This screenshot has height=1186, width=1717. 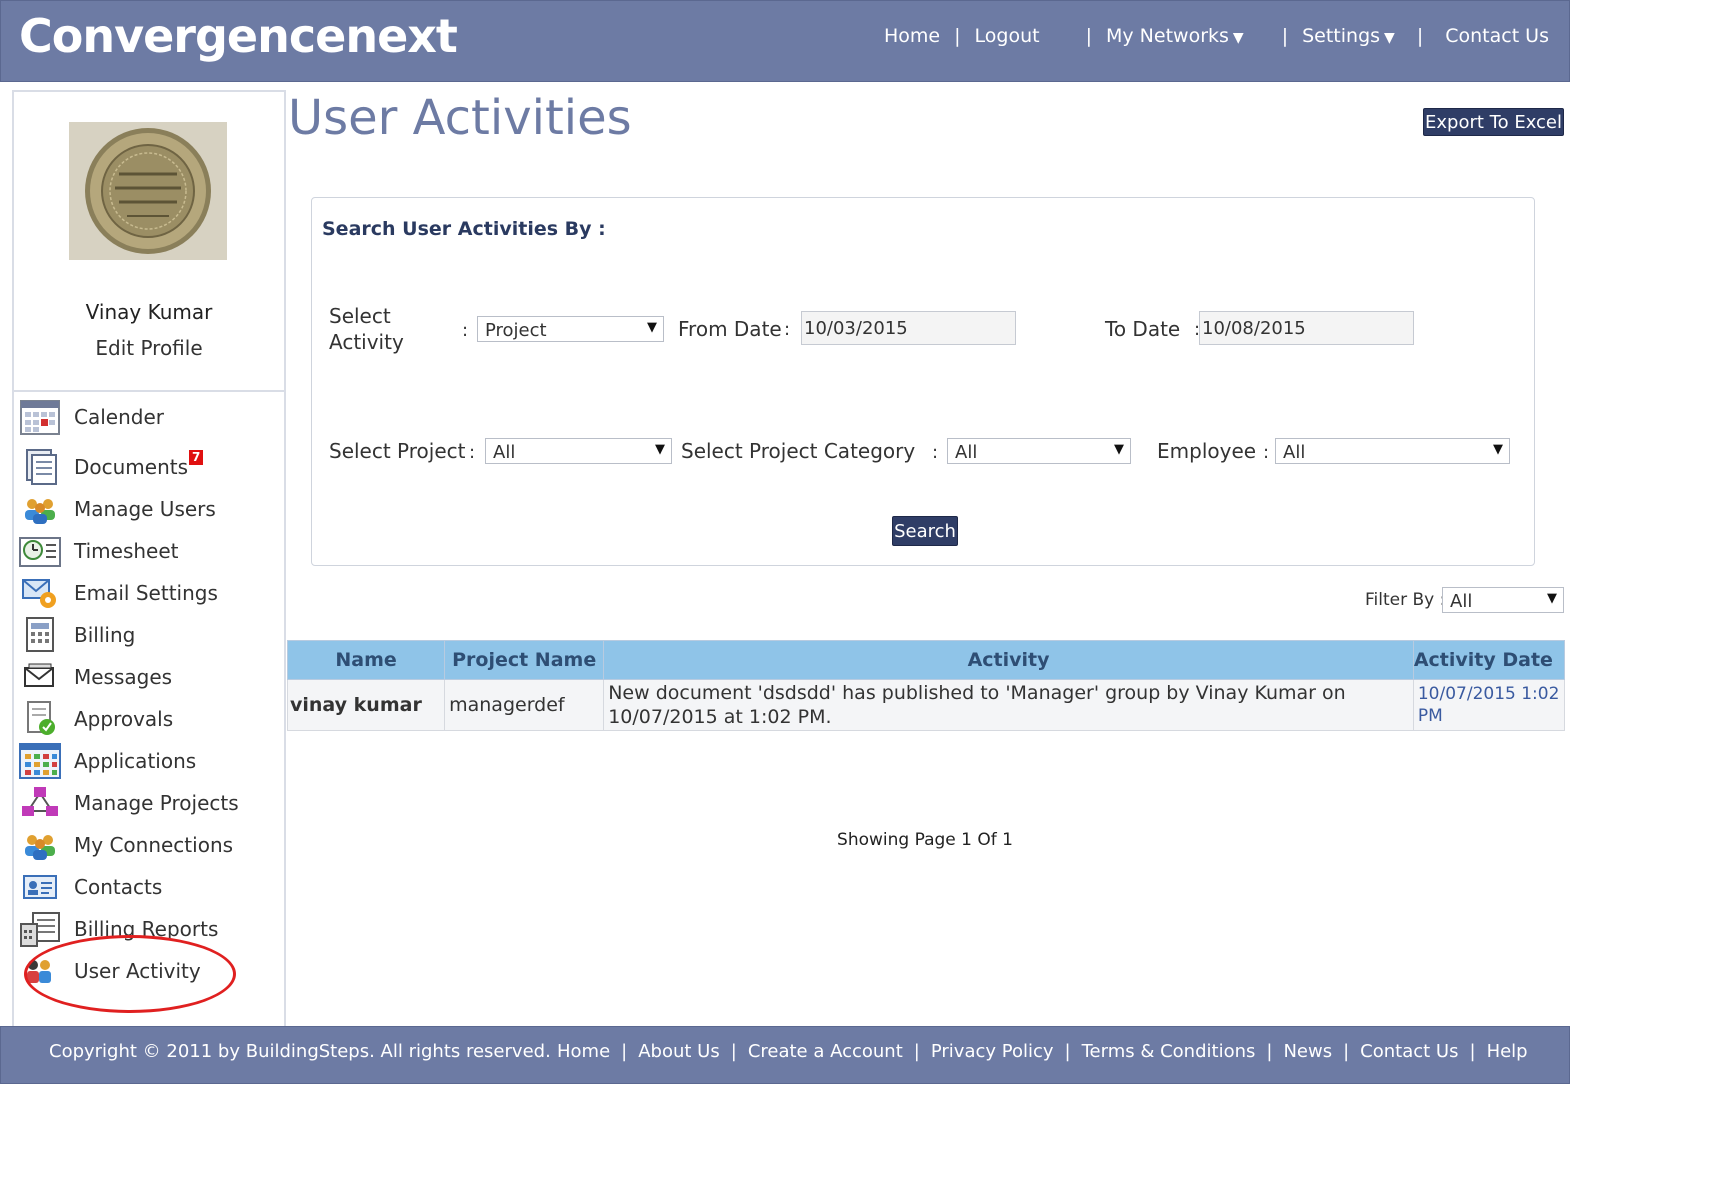 What do you see at coordinates (238, 36) in the screenshot?
I see `site-logo: Convergencenext` at bounding box center [238, 36].